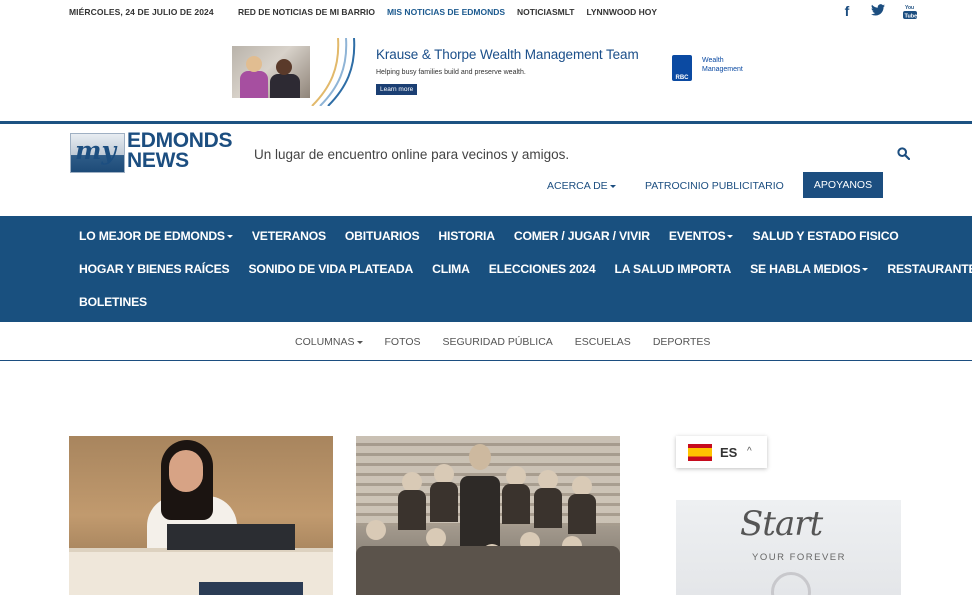  Describe the element at coordinates (545, 12) in the screenshot. I see `network-link-mlt: NOTICIASMLT` at that location.